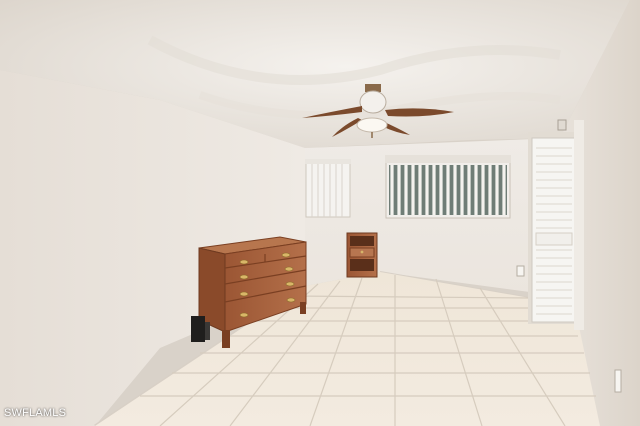 This screenshot has height=426, width=640. What do you see at coordinates (448, 187) in the screenshot?
I see `back-window-blinds` at bounding box center [448, 187].